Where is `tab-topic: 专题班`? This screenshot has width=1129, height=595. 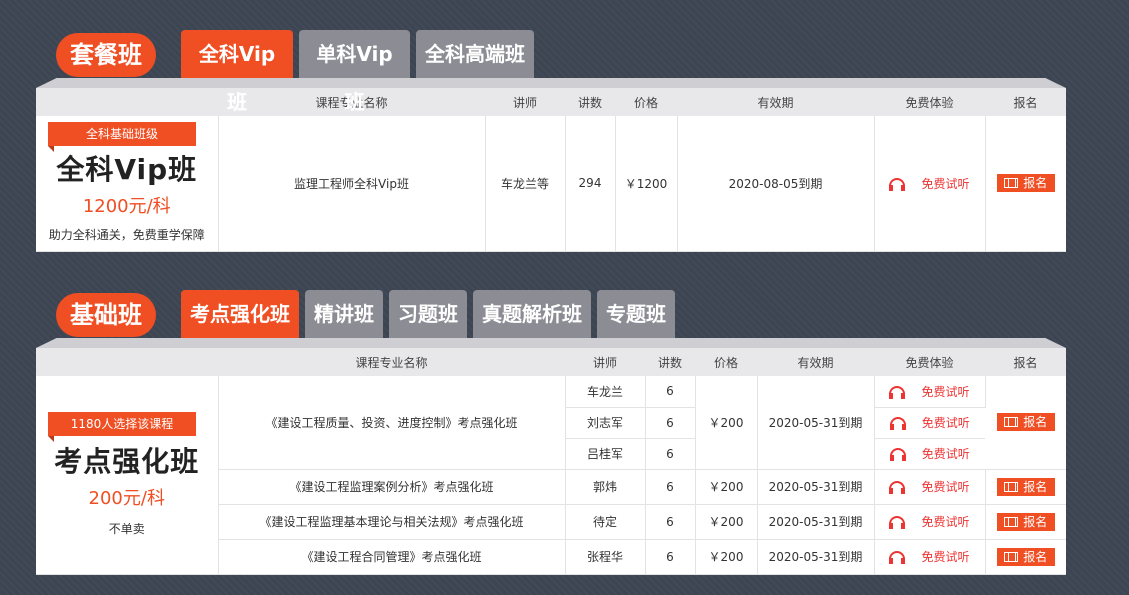 tab-topic: 专题班 is located at coordinates (636, 314).